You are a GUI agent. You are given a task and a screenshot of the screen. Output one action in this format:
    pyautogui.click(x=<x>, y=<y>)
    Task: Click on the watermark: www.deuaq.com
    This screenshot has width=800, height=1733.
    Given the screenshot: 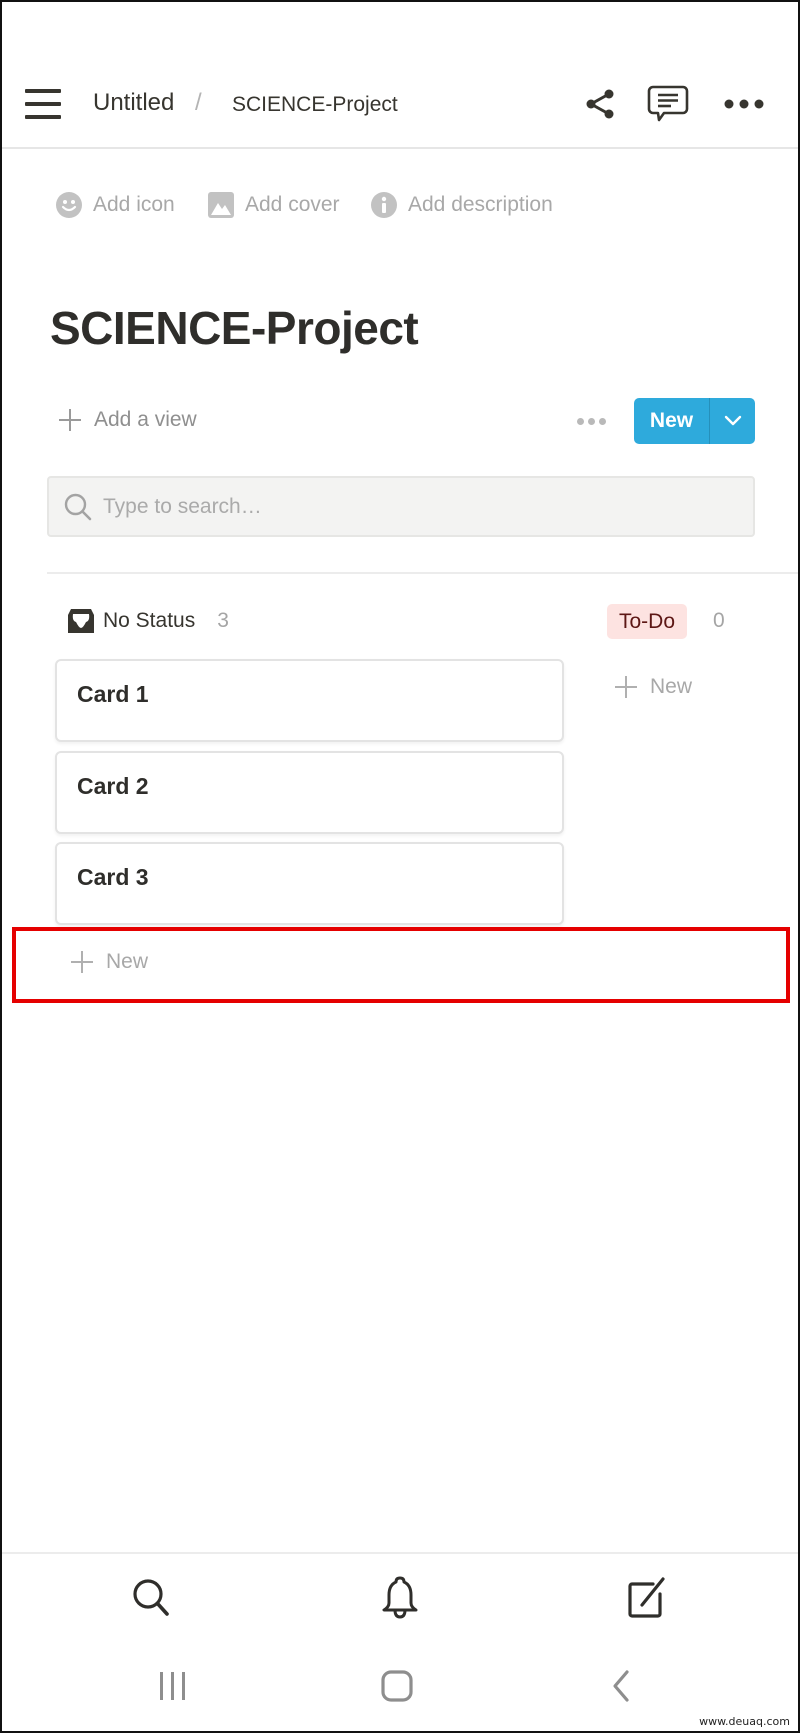 What is the action you would take?
    pyautogui.click(x=744, y=1721)
    